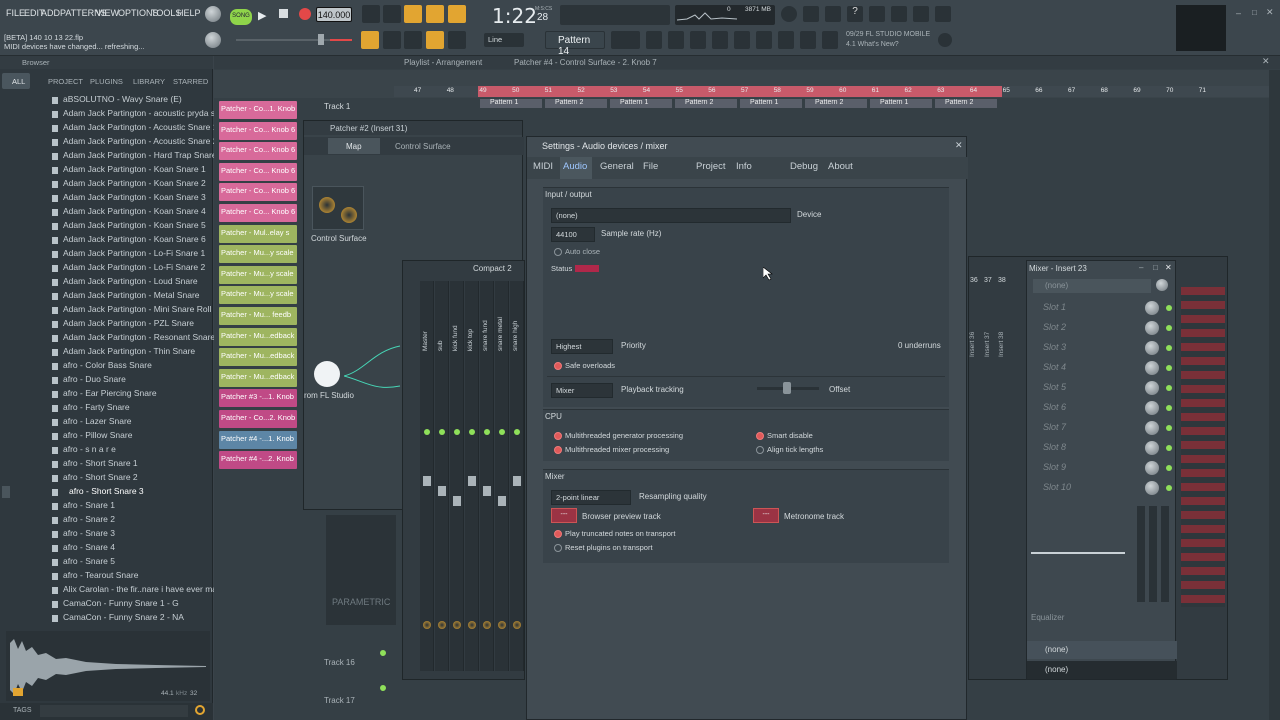 The image size is (1280, 720). Describe the element at coordinates (617, 449) in the screenshot. I see `mt-mixer-label: Multithreaded mixer processing` at that location.